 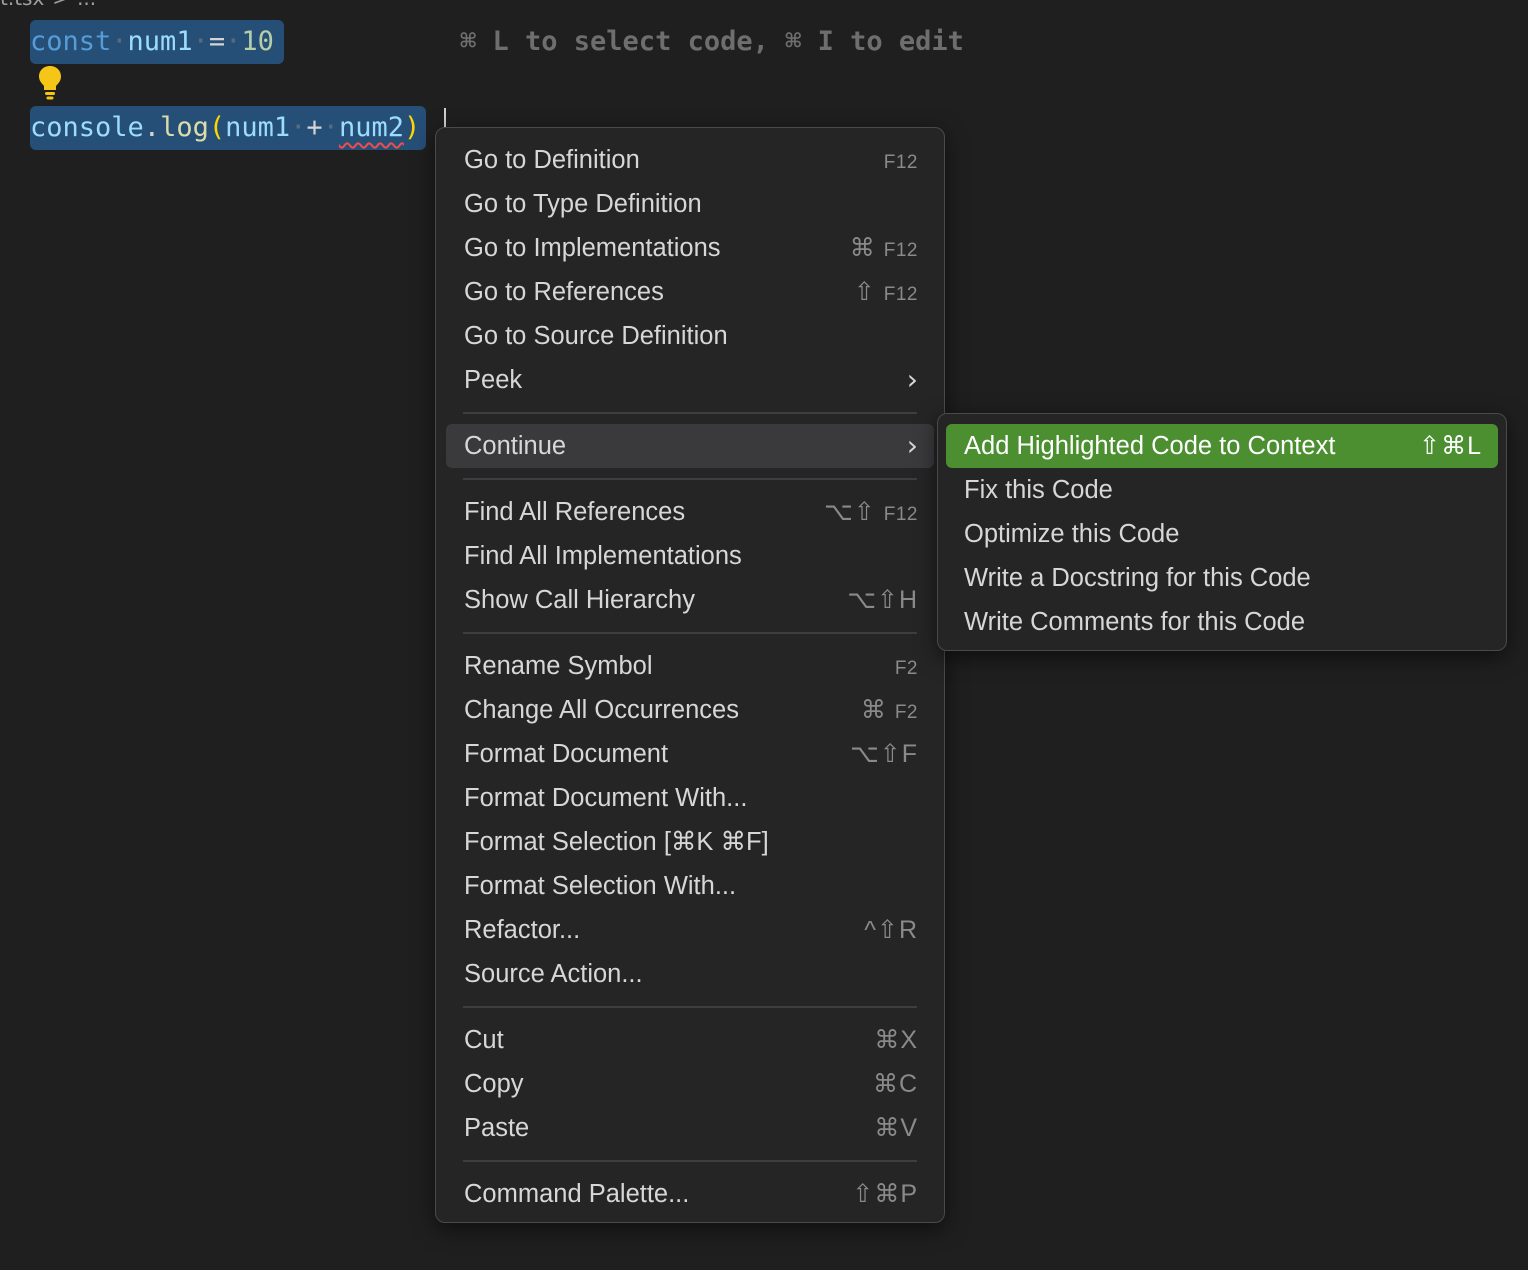 What do you see at coordinates (616, 842) in the screenshot?
I see `menu-item-label: Format Selection [⌘K ⌘F]` at bounding box center [616, 842].